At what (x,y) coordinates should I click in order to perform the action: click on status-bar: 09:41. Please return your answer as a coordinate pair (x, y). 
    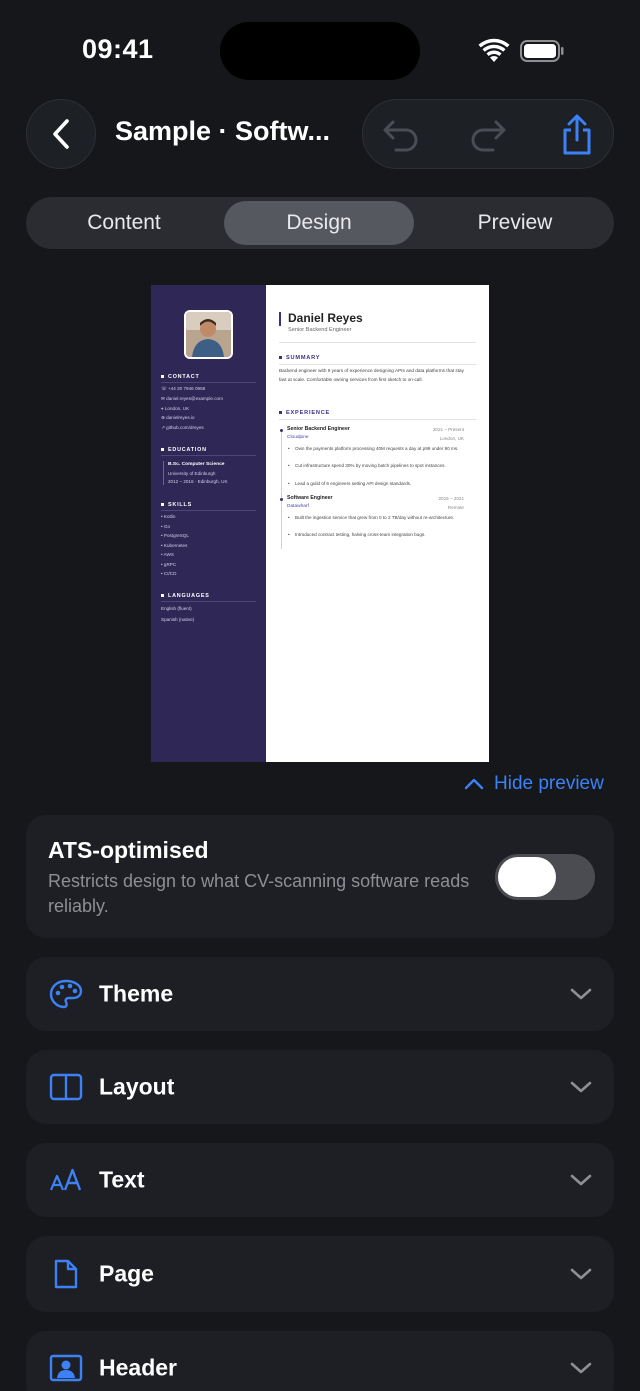
    Looking at the image, I should click on (320, 50).